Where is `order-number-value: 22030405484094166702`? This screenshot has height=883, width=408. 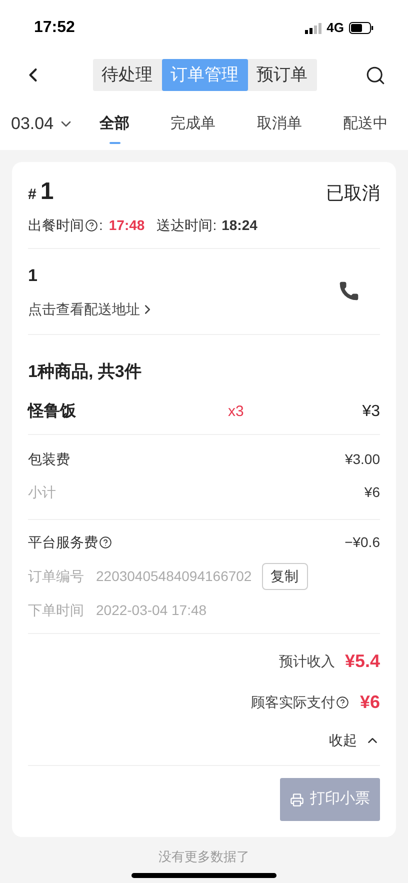 order-number-value: 22030405484094166702 is located at coordinates (174, 576).